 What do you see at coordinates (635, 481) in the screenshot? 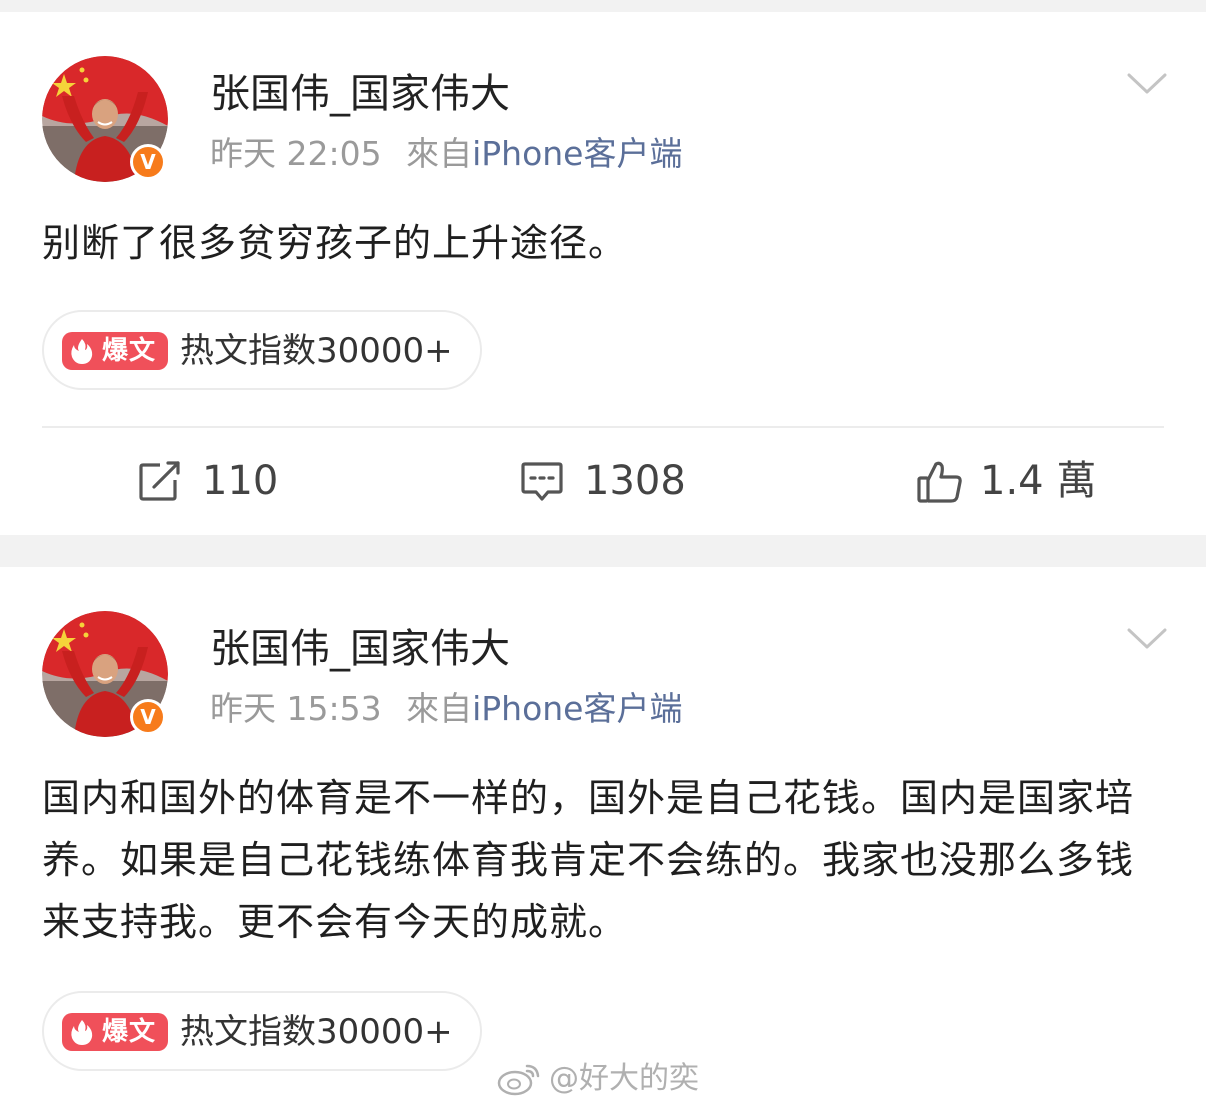
I see `comment-count: 1308` at bounding box center [635, 481].